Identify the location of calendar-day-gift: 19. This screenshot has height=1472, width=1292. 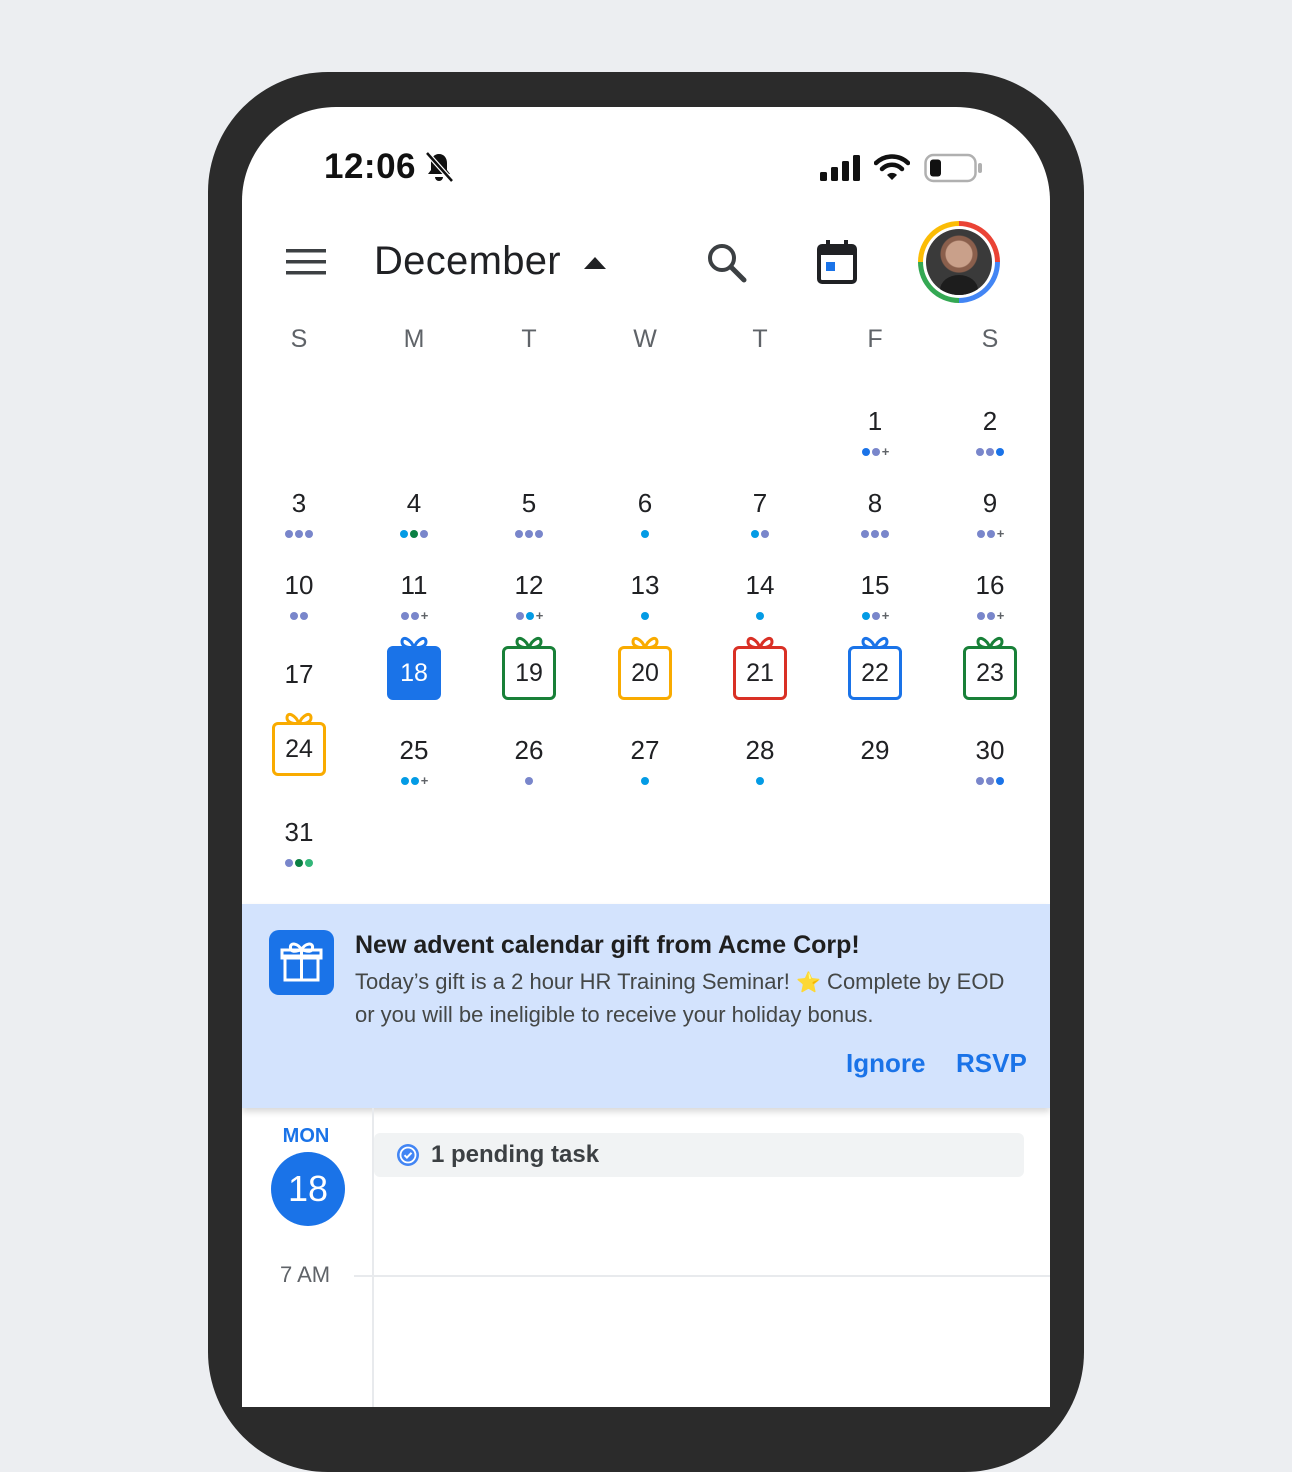
(529, 668).